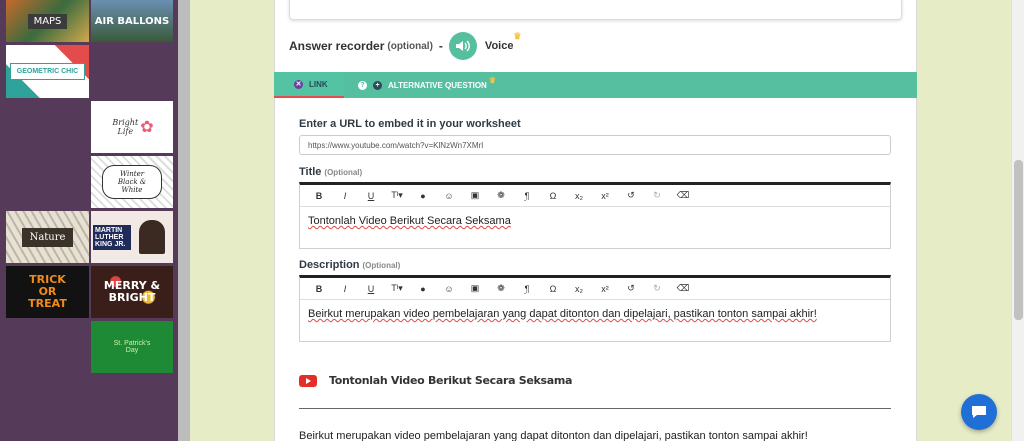 The image size is (1024, 441). Describe the element at coordinates (310, 172) in the screenshot. I see `title-label-text: Title` at that location.